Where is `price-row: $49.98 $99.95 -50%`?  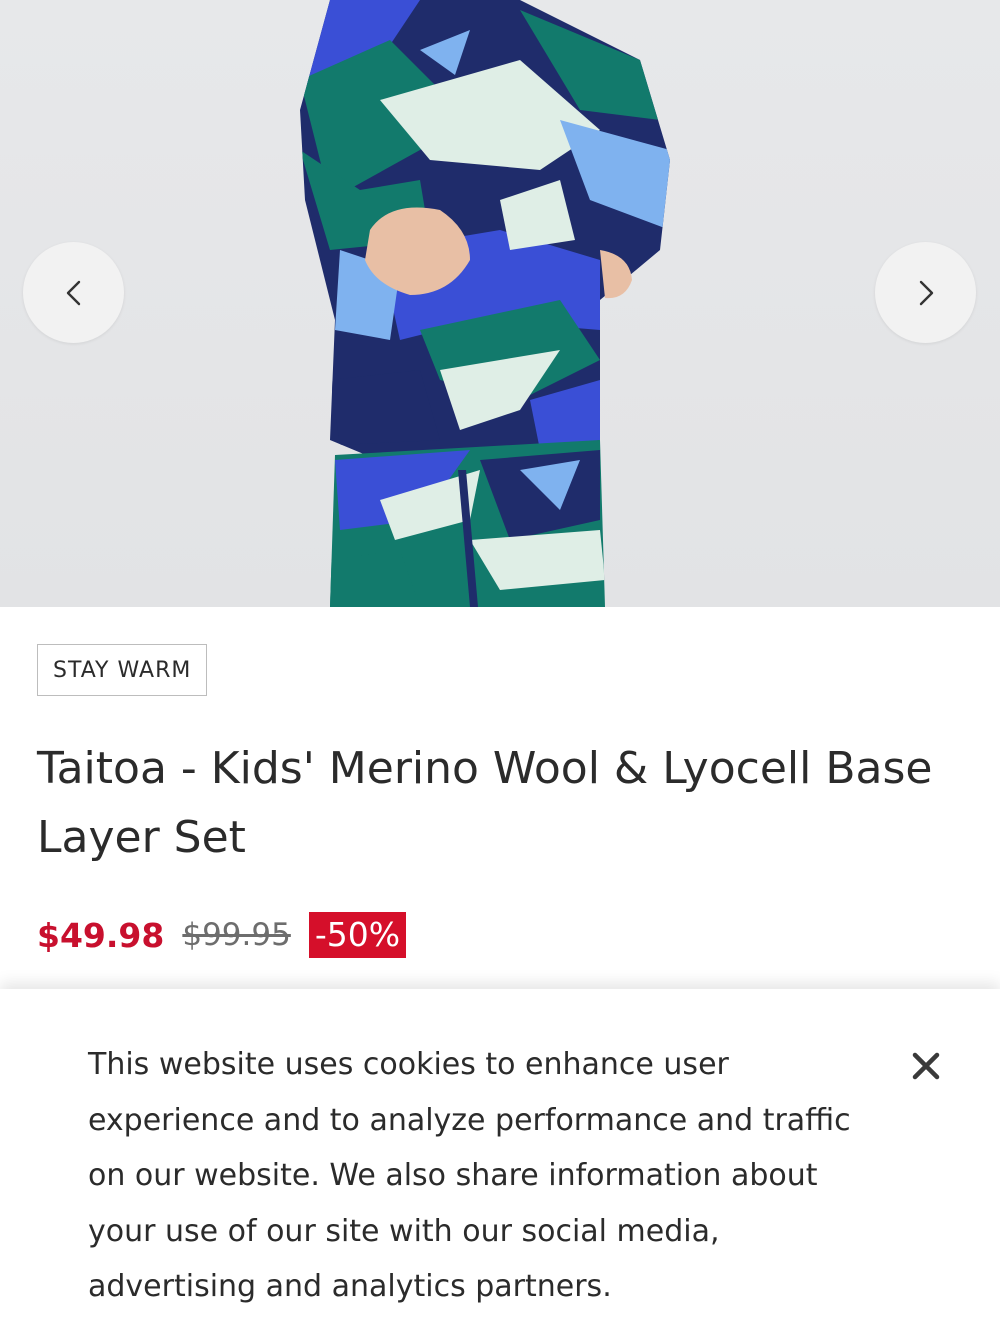 price-row: $49.98 $99.95 -50% is located at coordinates (222, 935).